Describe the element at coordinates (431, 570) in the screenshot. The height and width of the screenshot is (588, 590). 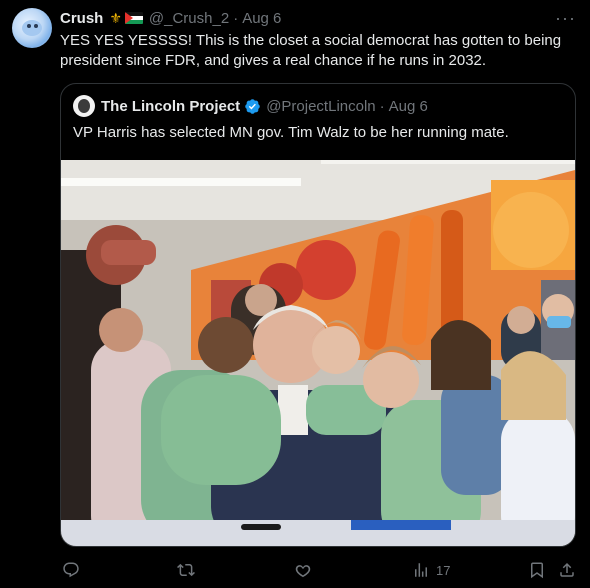
I see `views-button: 17` at that location.